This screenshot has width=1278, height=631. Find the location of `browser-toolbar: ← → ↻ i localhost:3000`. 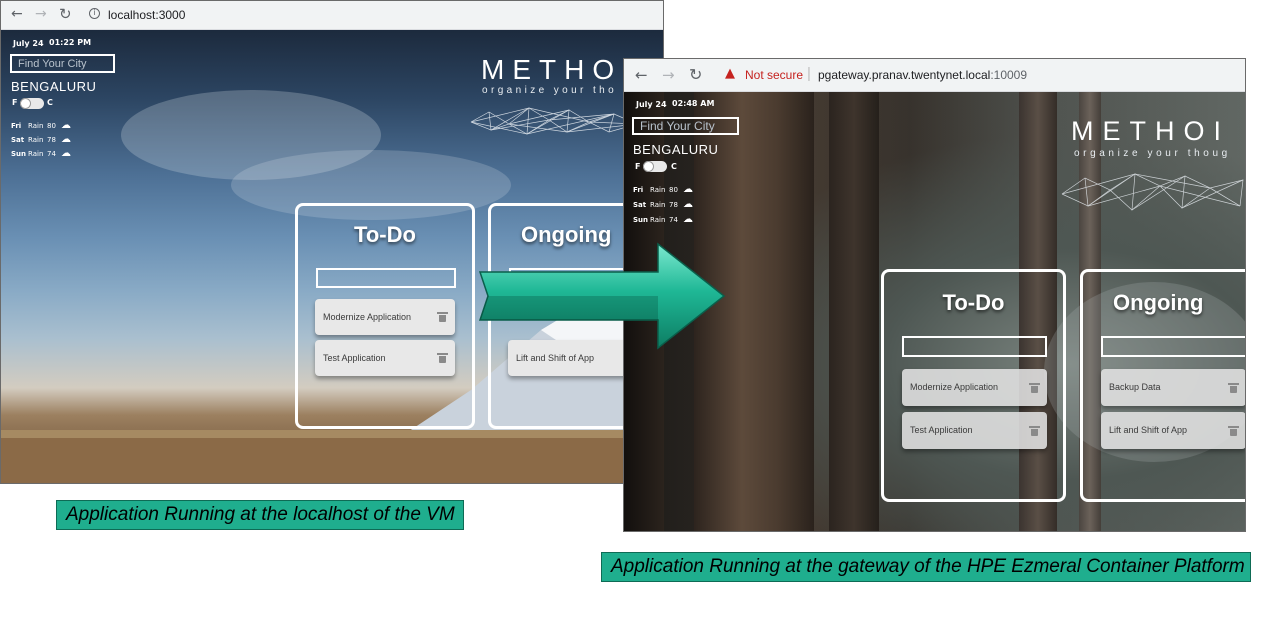

browser-toolbar: ← → ↻ i localhost:3000 is located at coordinates (332, 15).